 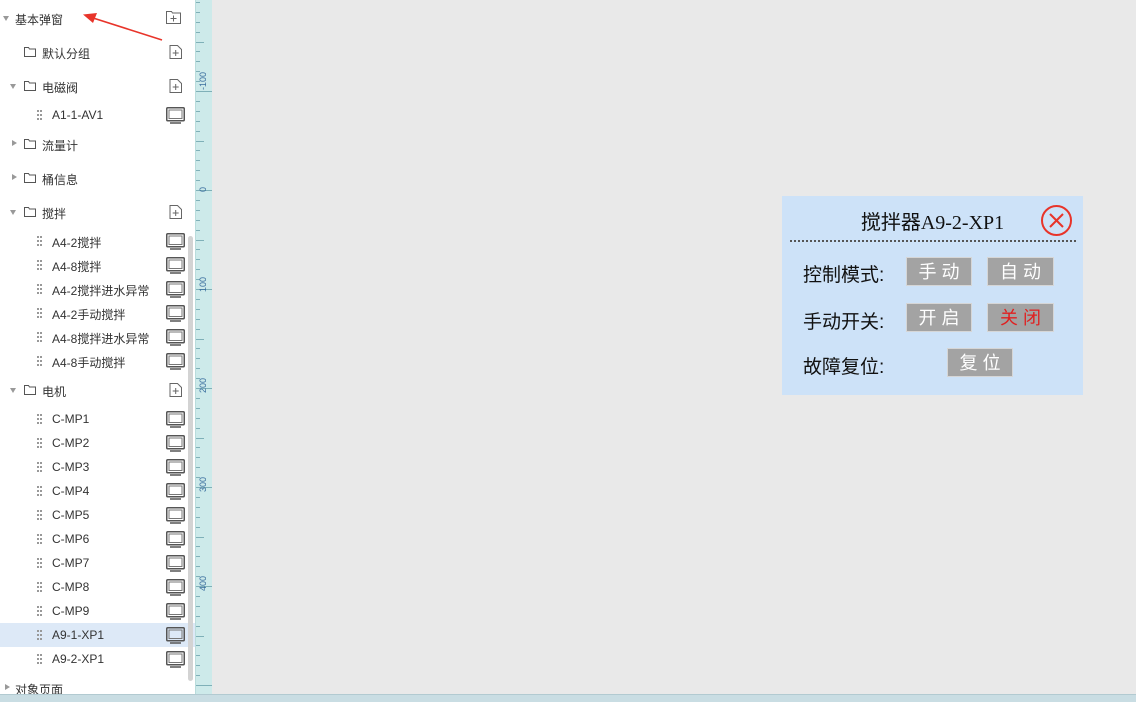 What do you see at coordinates (97, 419) in the screenshot?
I see `tree-item: C-MP1` at bounding box center [97, 419].